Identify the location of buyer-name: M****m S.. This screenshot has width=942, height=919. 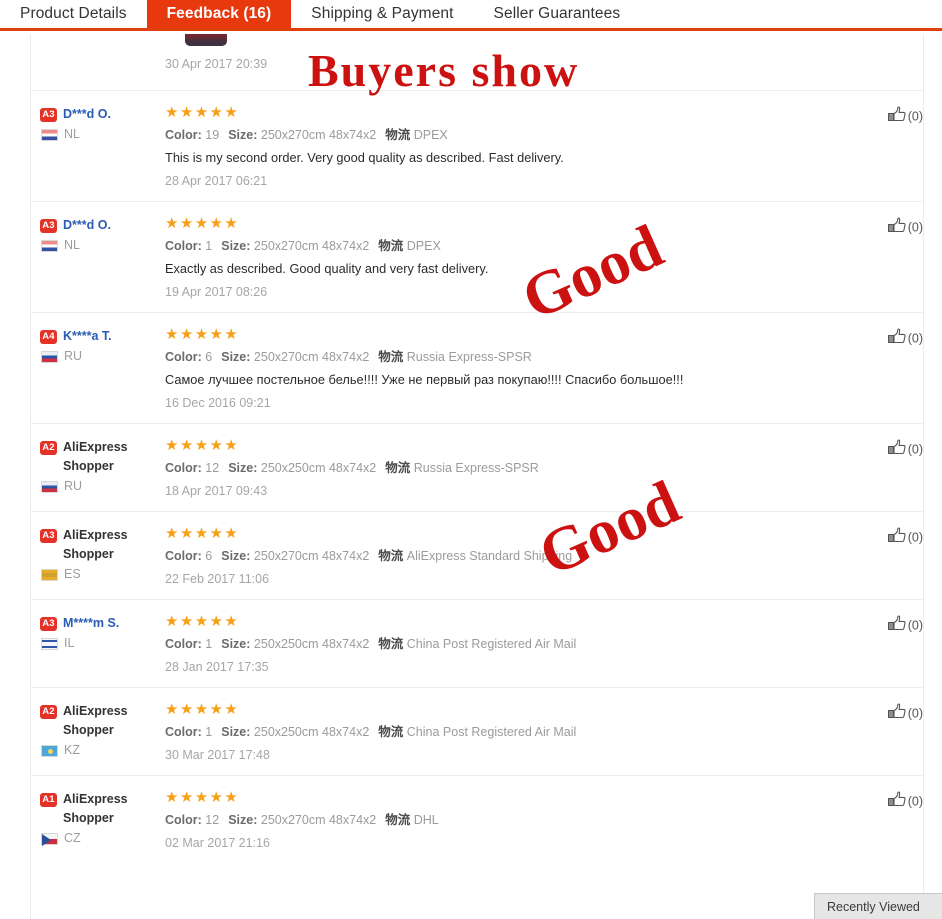
(91, 623).